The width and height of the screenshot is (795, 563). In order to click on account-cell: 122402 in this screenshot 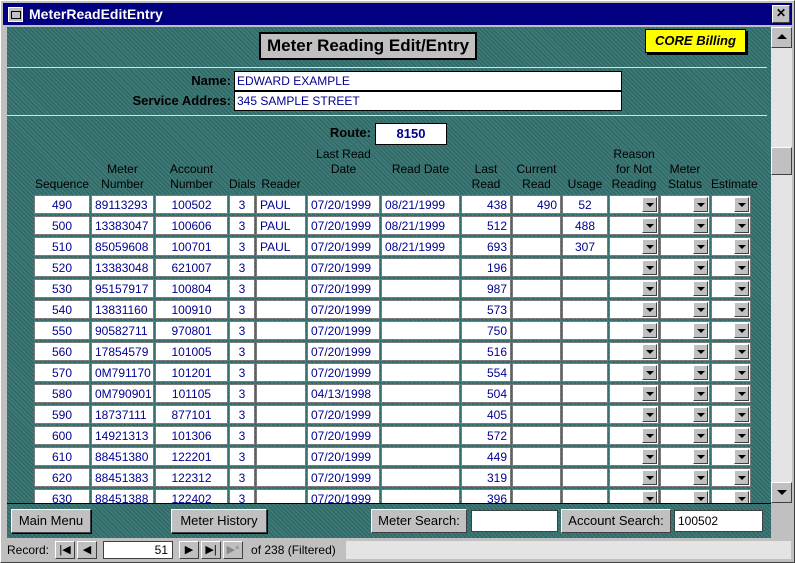, I will do `click(191, 496)`.